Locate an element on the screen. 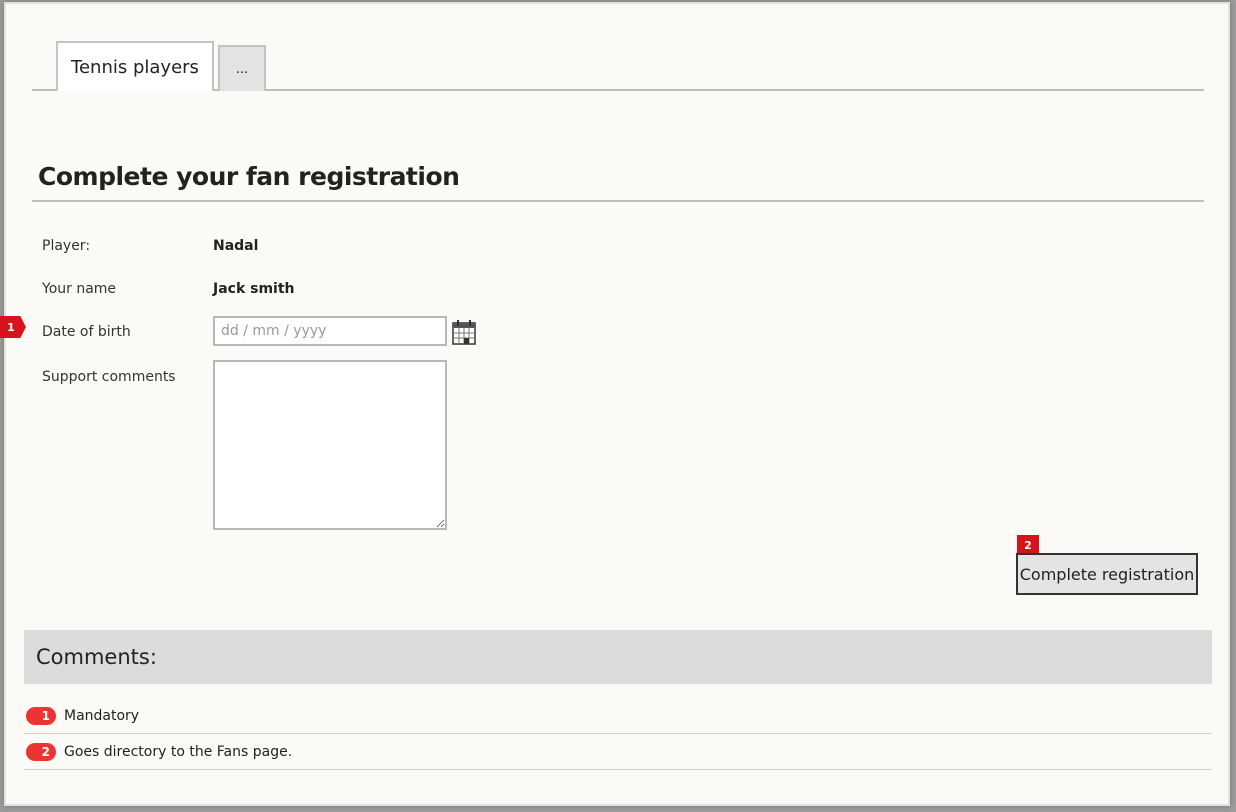 The height and width of the screenshot is (812, 1236). comment-badge: 2 is located at coordinates (41, 751).